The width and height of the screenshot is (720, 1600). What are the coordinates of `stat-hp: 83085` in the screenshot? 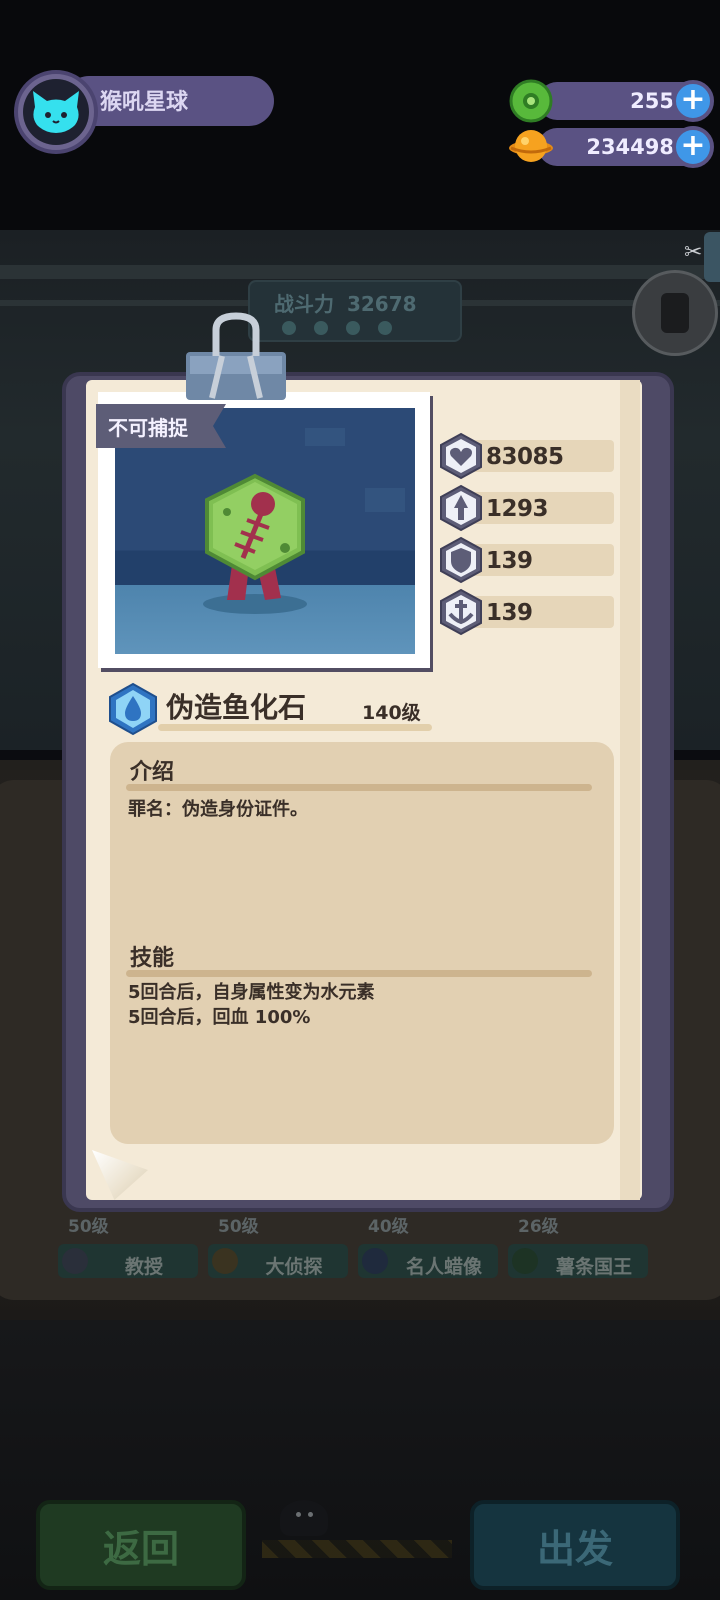 It's located at (526, 456).